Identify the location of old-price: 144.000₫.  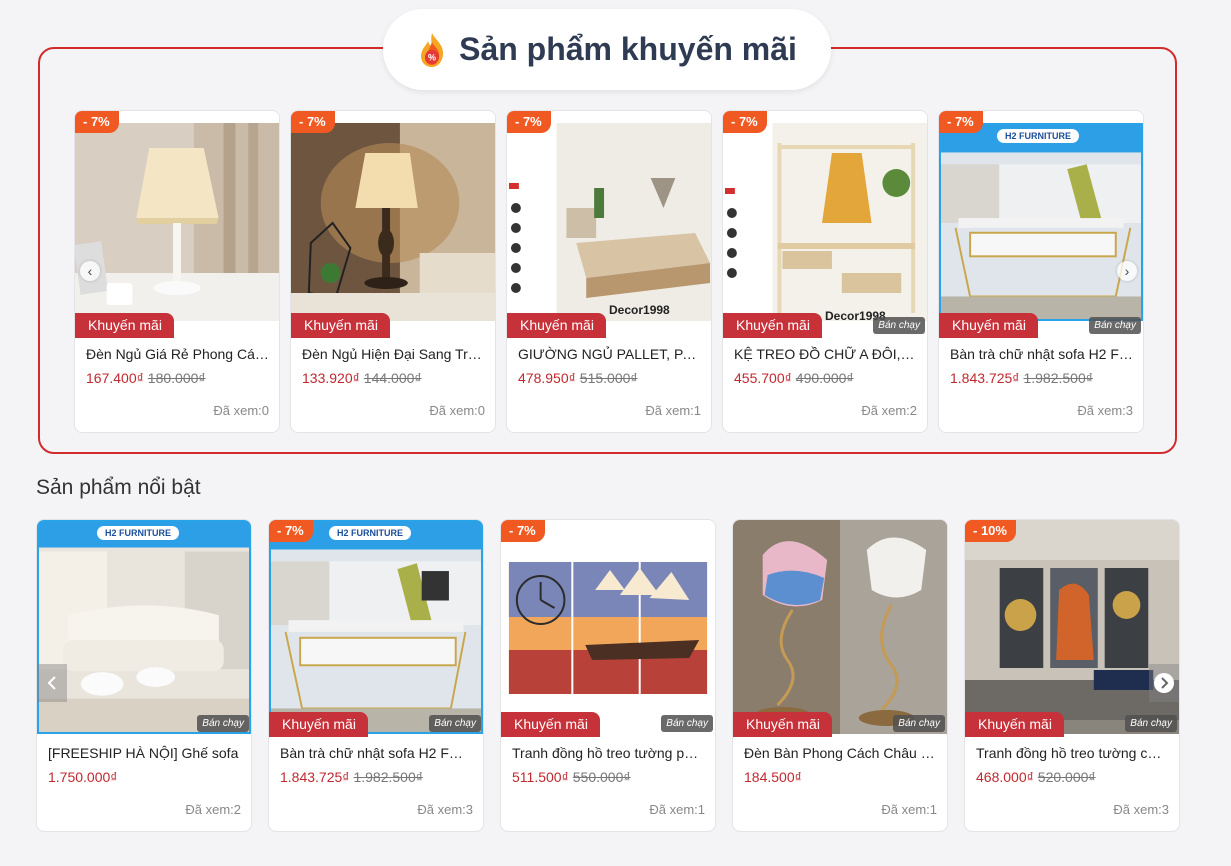
(392, 378).